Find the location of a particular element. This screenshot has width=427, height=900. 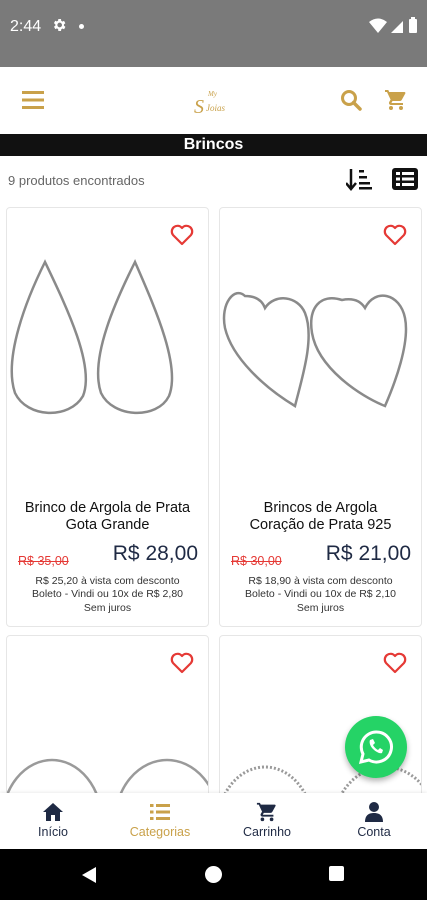

bottom-navigation: Início Categorias Carrinho Conta is located at coordinates (213, 821).